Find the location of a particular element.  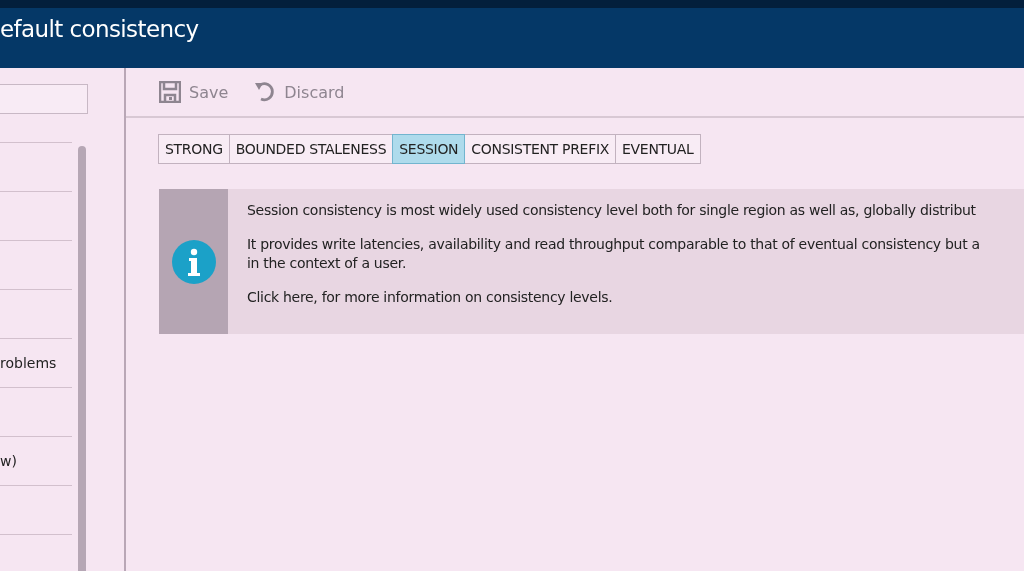

tab: CONSISTENT PREFIX is located at coordinates (540, 149).